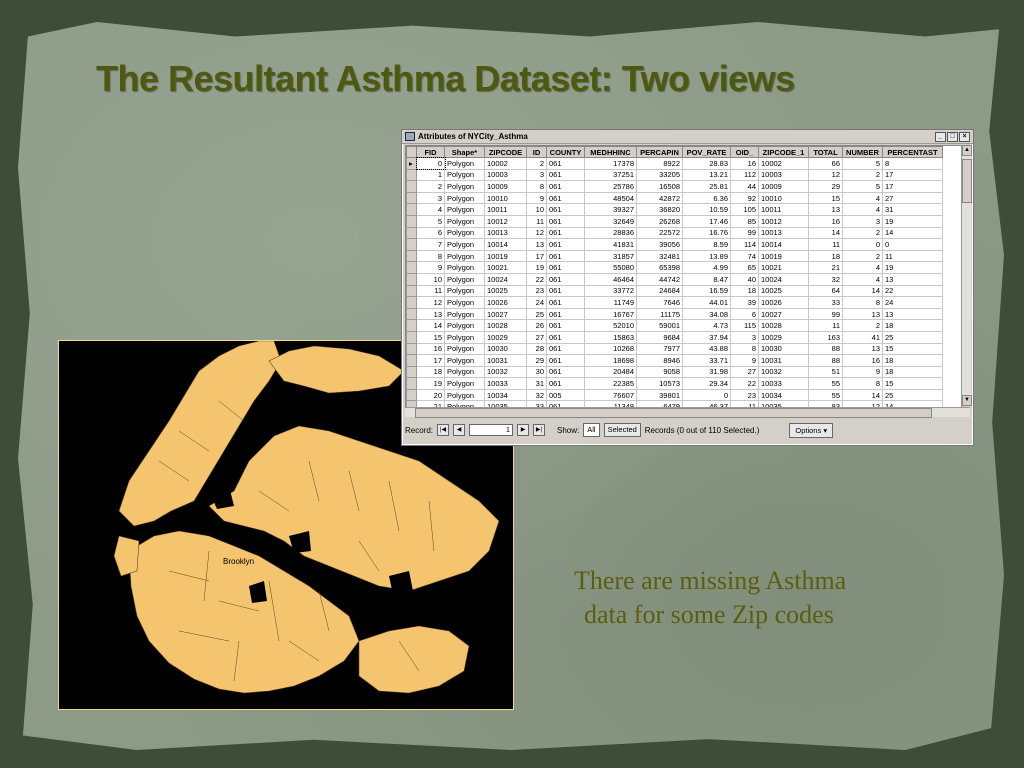  What do you see at coordinates (430, 383) in the screenshot?
I see `table-cell: 19` at bounding box center [430, 383].